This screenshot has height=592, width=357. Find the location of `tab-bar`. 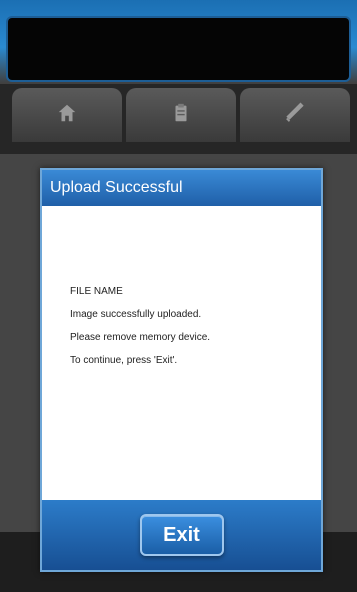

tab-bar is located at coordinates (178, 119).